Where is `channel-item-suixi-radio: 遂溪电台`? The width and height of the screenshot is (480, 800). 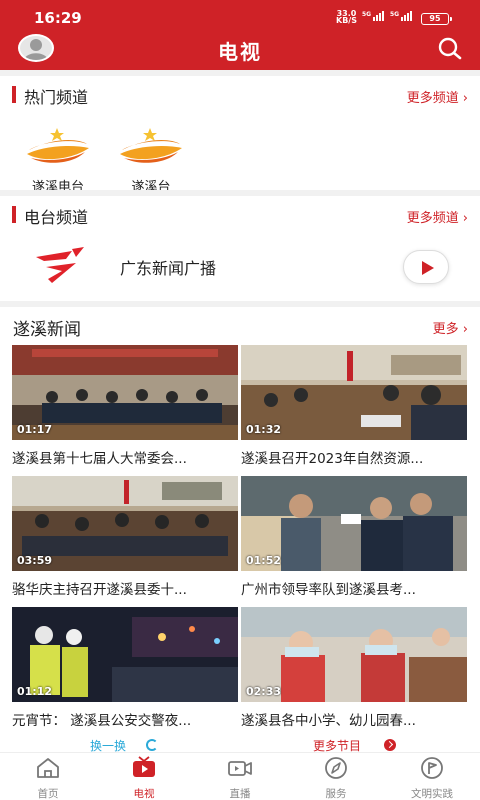 channel-item-suixi-radio: 遂溪电台 is located at coordinates (58, 158).